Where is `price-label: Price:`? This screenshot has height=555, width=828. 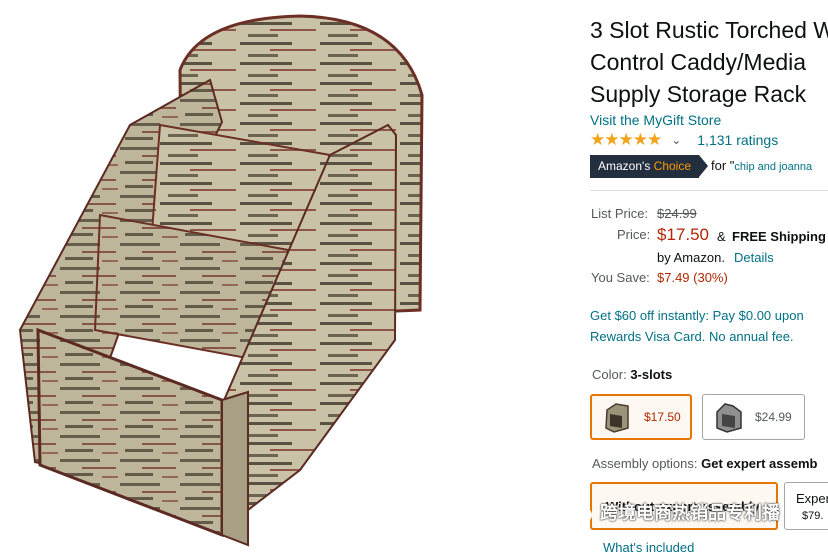
price-label: Price: is located at coordinates (634, 234).